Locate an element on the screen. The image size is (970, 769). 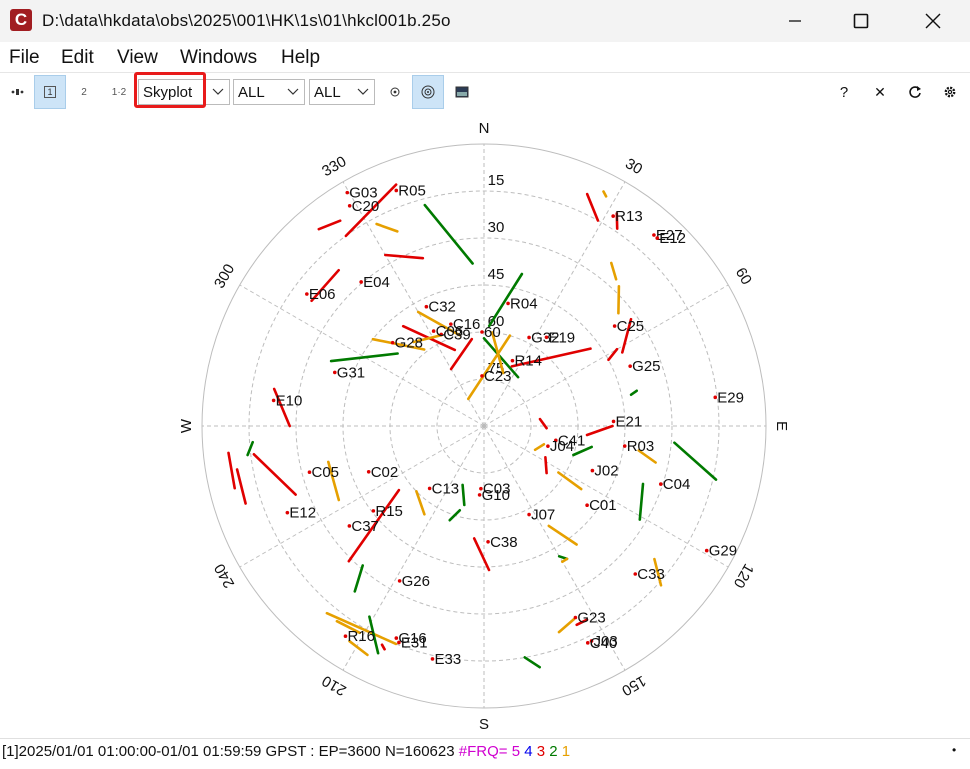
satellite-label: C32 is located at coordinates (442, 307).